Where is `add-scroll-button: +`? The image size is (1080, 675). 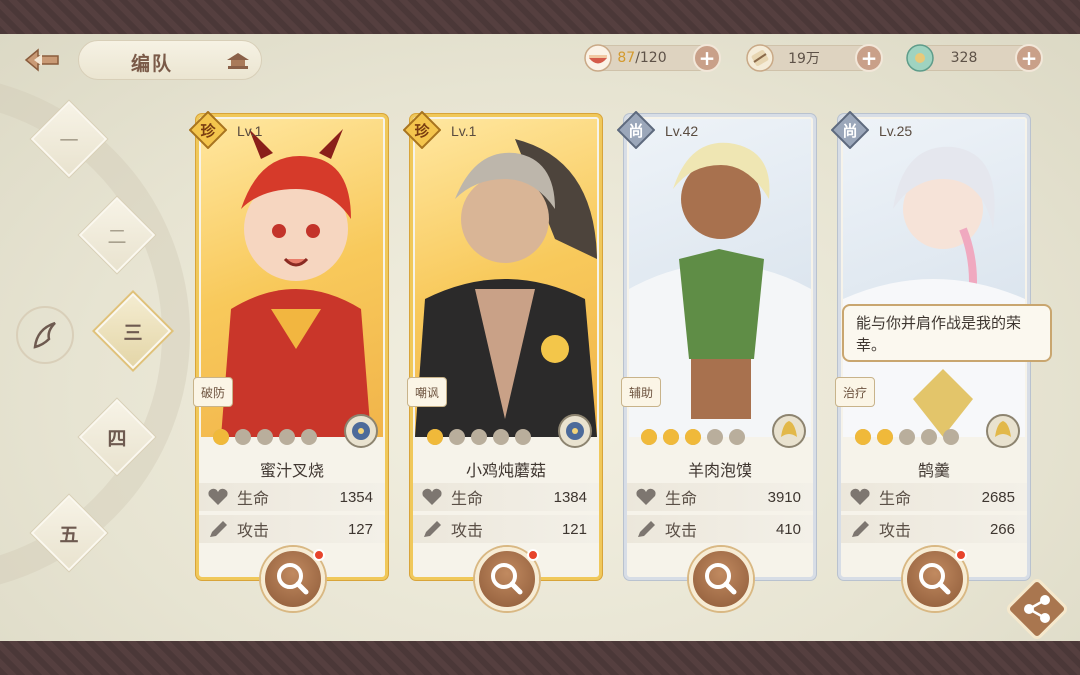
add-scroll-button: + is located at coordinates (869, 58).